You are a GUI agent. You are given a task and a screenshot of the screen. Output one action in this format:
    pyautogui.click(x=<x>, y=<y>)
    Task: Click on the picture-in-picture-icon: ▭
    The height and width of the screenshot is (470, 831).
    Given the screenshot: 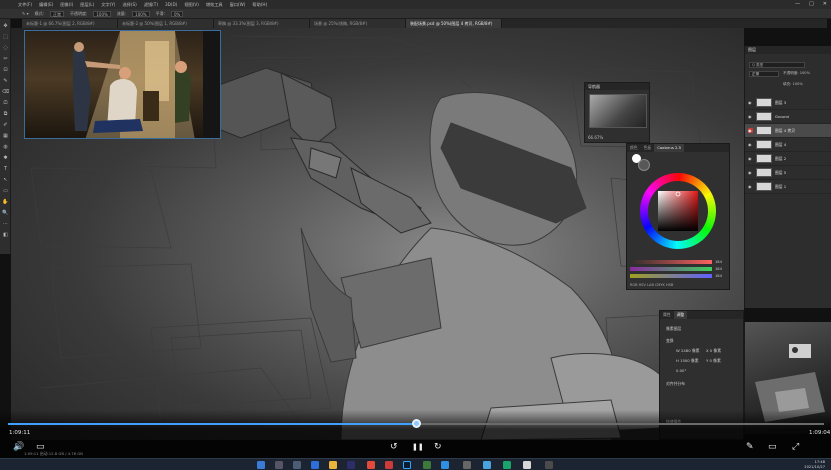 What is the action you would take?
    pyautogui.click(x=772, y=447)
    